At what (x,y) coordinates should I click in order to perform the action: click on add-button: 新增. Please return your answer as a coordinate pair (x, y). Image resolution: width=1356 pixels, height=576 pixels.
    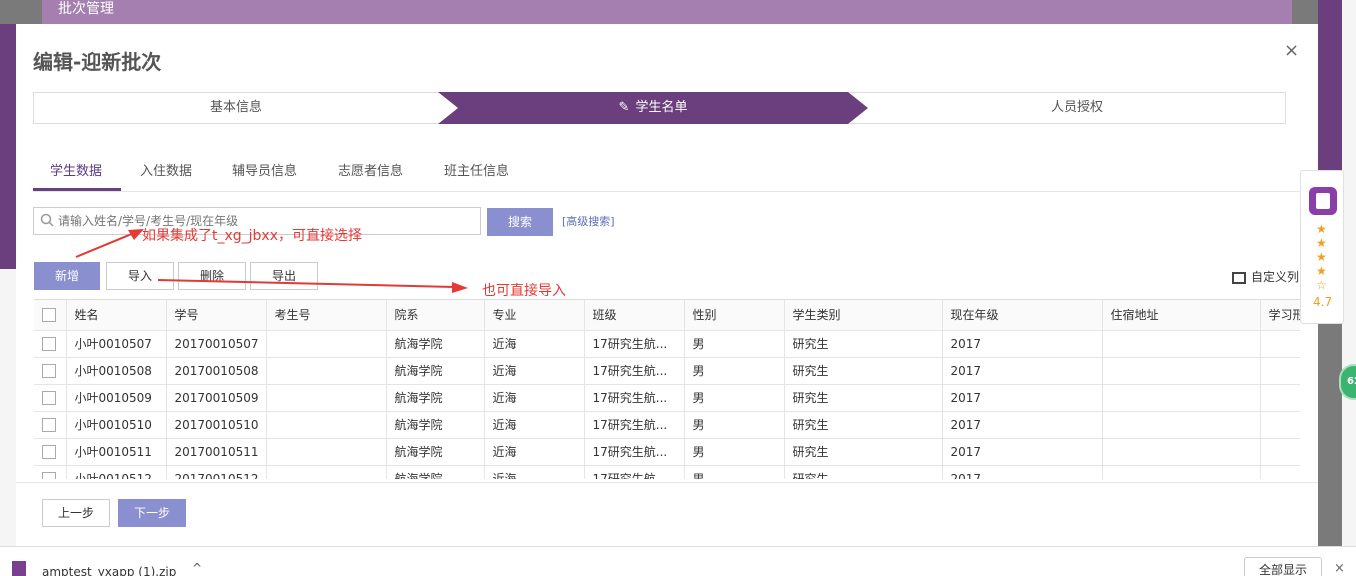
    Looking at the image, I should click on (67, 276).